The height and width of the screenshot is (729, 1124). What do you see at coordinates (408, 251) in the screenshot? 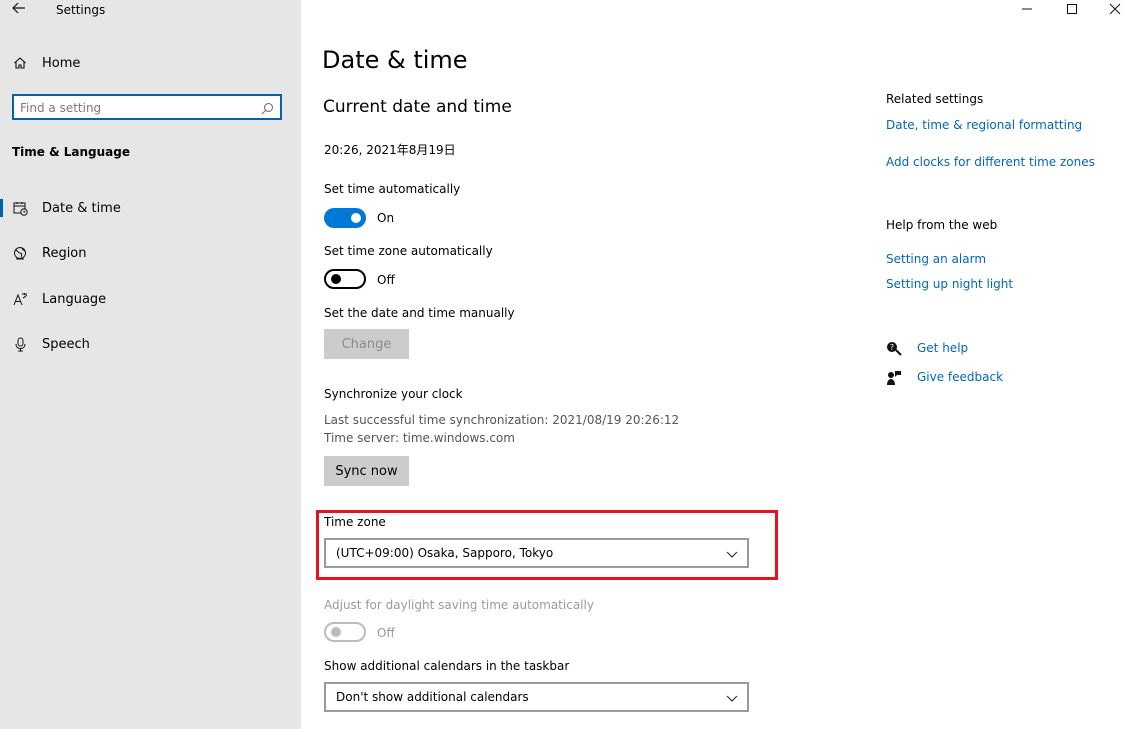
I see `set-zone-auto-label: Set time zone automatically` at bounding box center [408, 251].